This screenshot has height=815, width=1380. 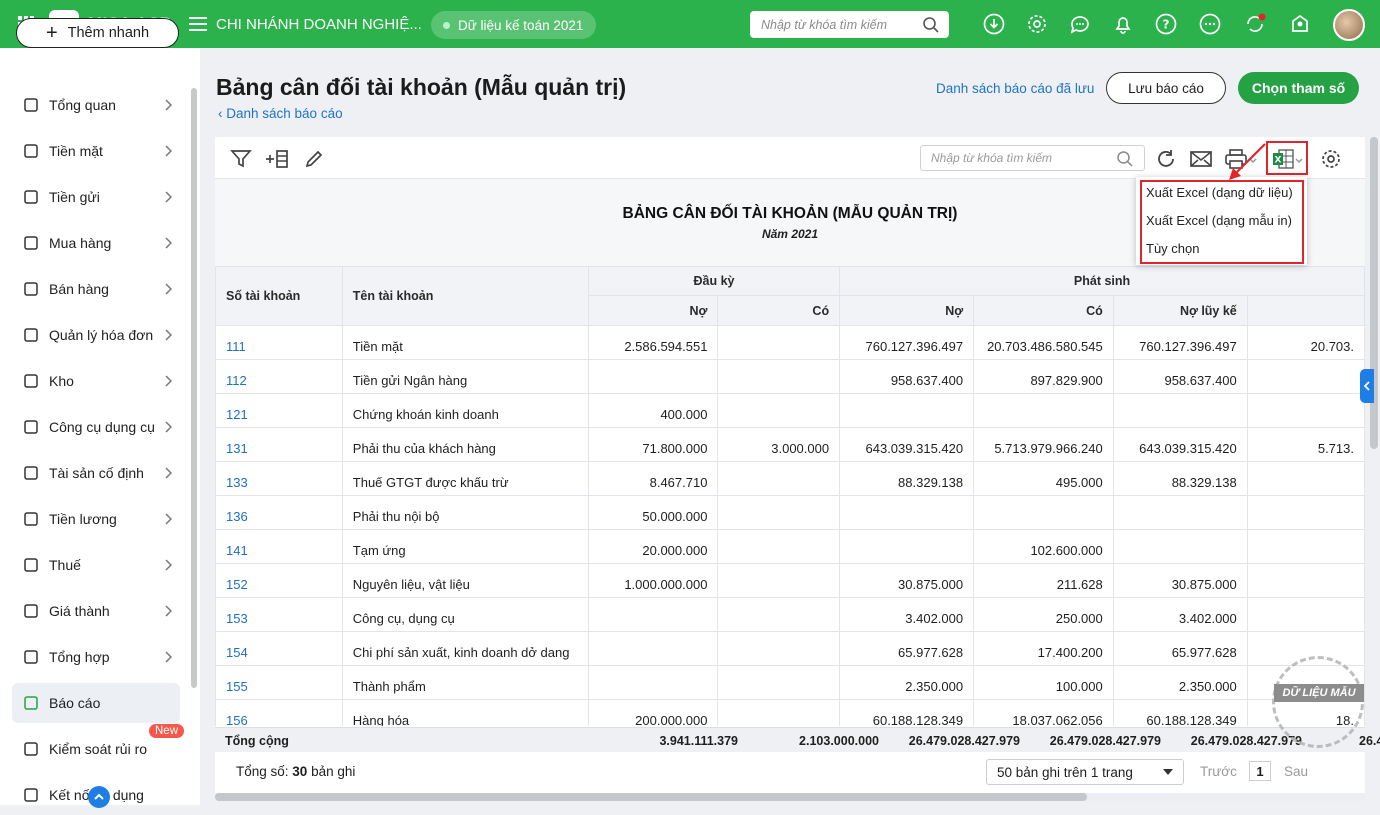 What do you see at coordinates (1015, 88) in the screenshot?
I see `saved-reports-link: Danh sách báo cáo đã lưu` at bounding box center [1015, 88].